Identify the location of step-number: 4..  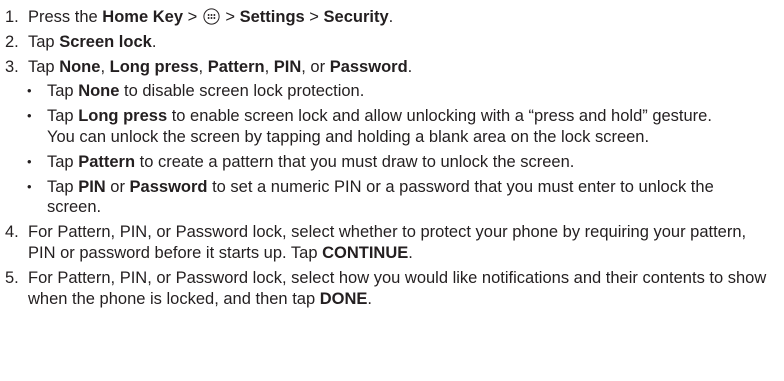
(12, 232).